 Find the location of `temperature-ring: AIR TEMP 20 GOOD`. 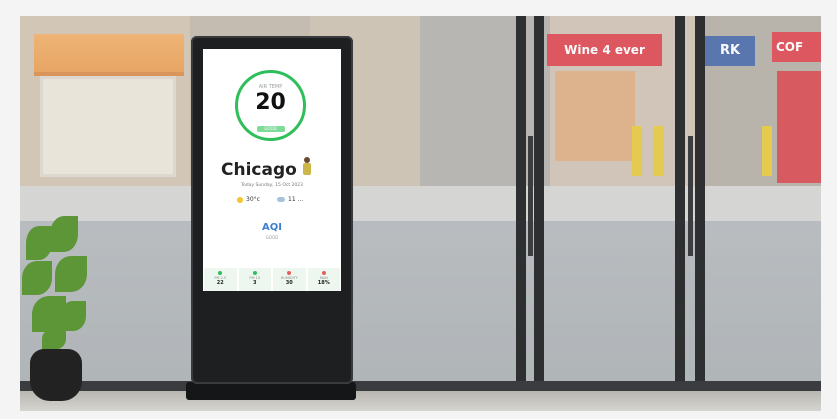

temperature-ring: AIR TEMP 20 GOOD is located at coordinates (270, 105).